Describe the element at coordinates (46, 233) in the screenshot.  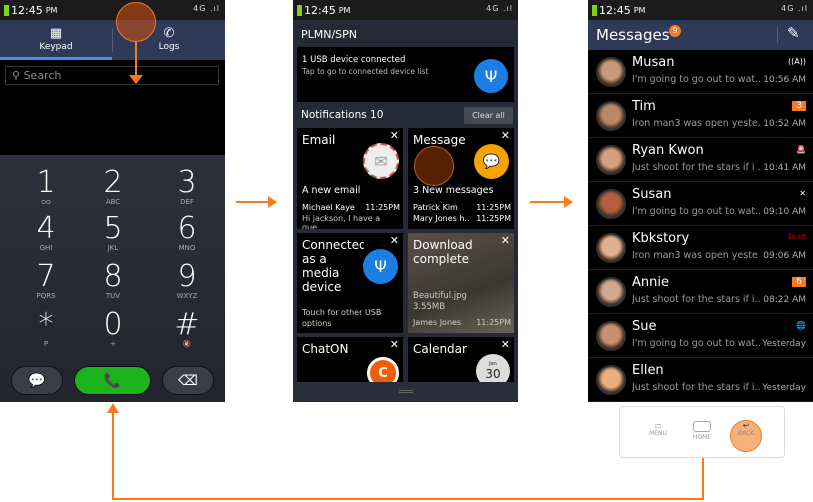
I see `key-4: 4 GHI` at that location.